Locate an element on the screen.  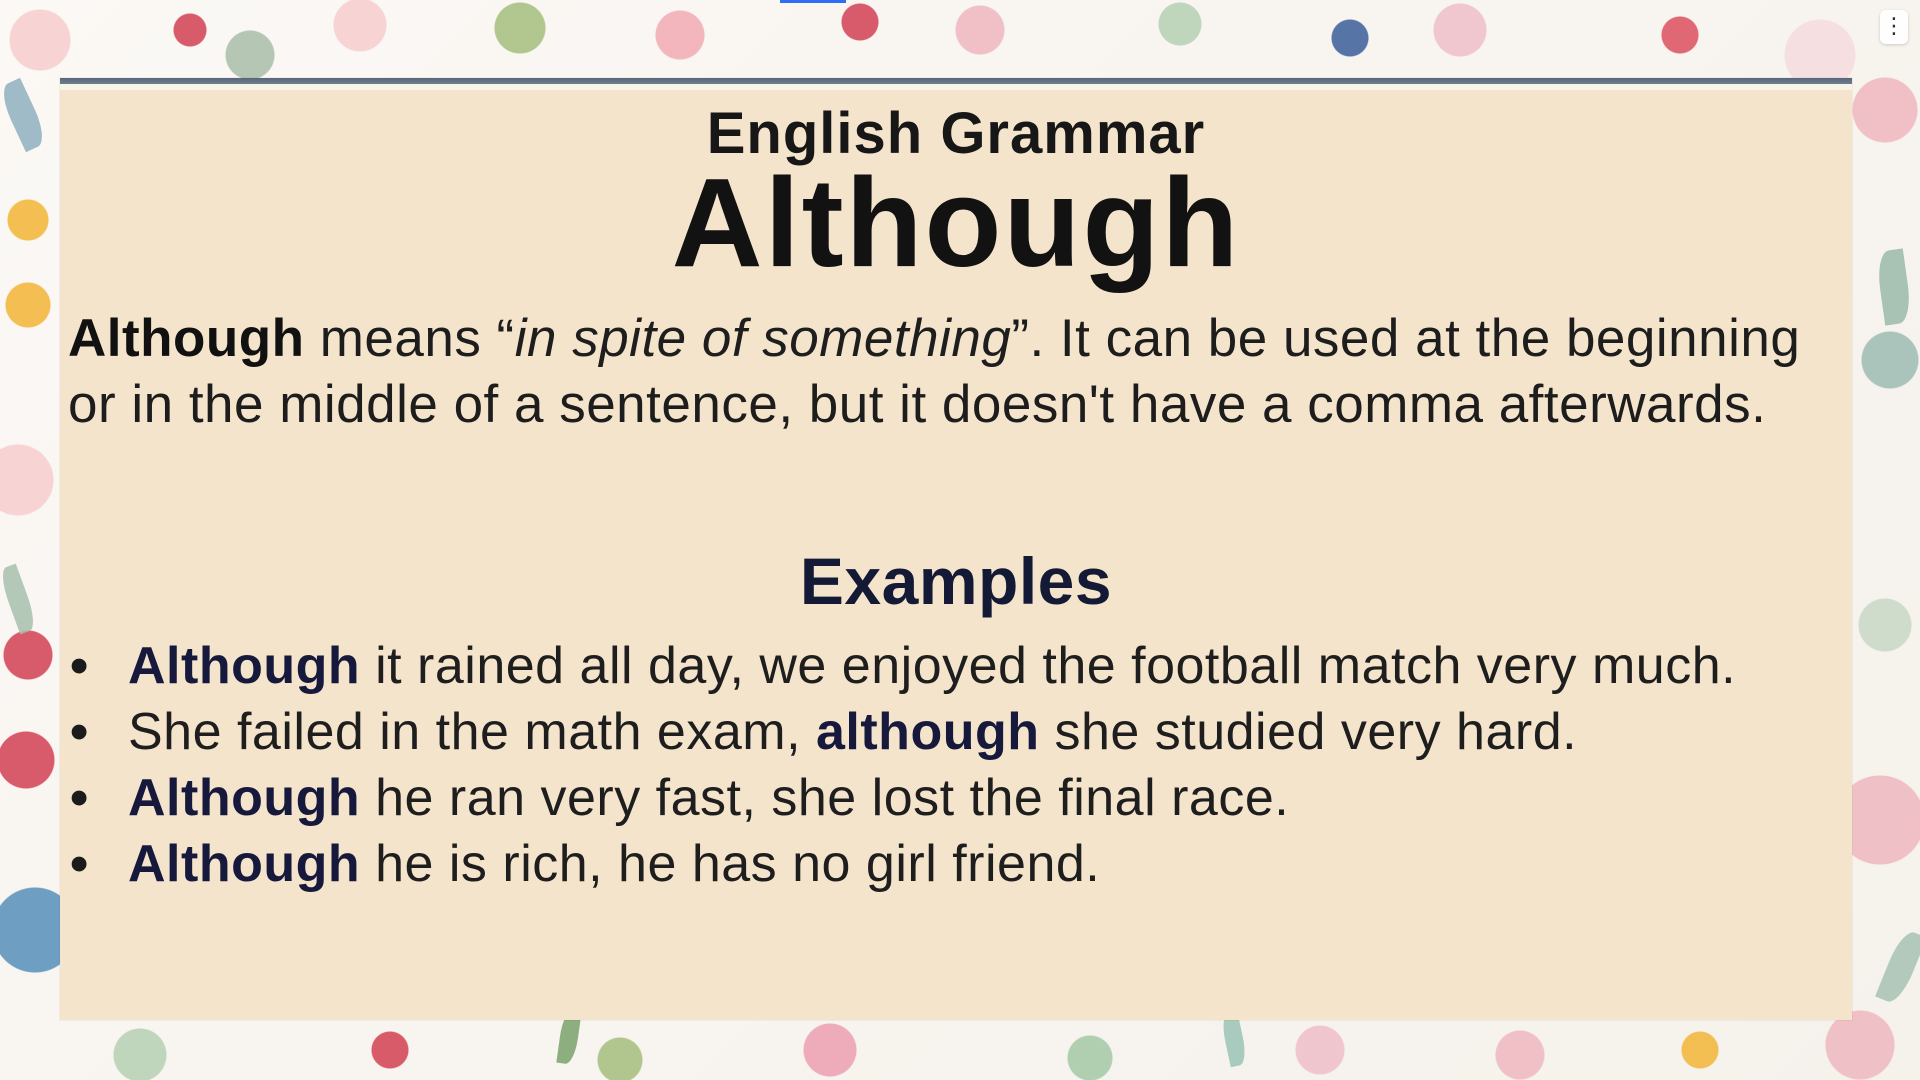
example-text: She failed in the math exam, is located at coordinates (472, 732).